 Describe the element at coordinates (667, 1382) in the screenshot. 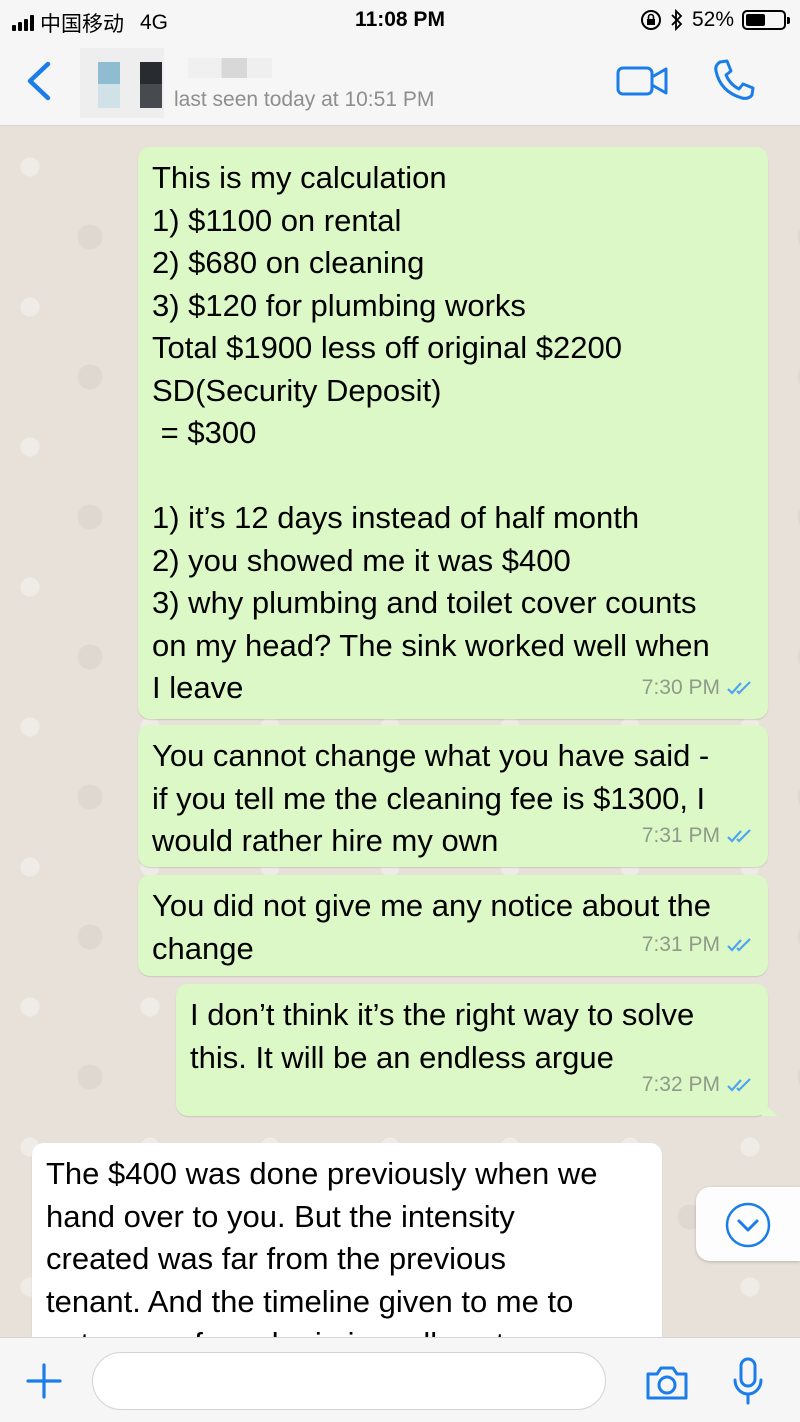

I see `camera-icon` at that location.